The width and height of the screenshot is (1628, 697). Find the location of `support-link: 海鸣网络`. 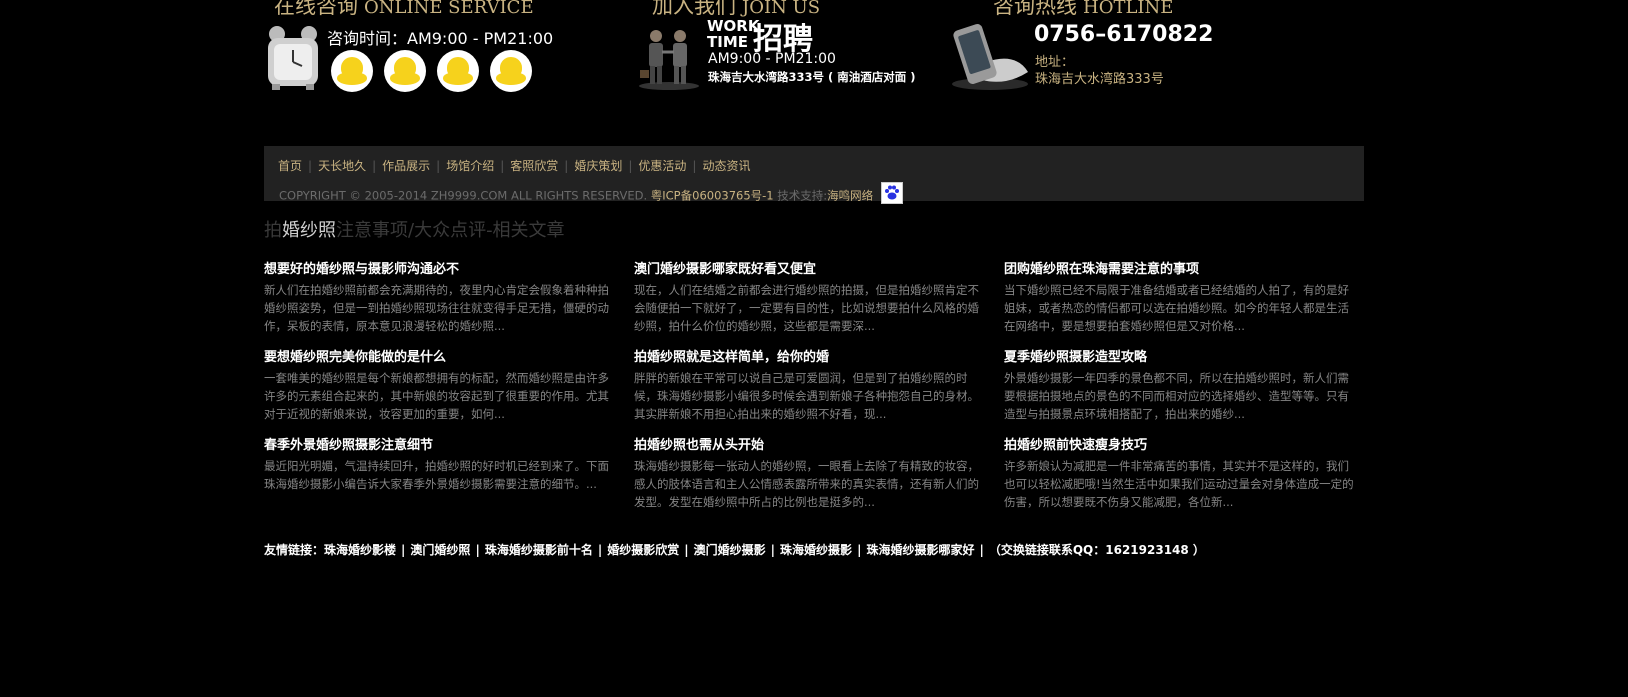

support-link: 海鸣网络 is located at coordinates (850, 196).